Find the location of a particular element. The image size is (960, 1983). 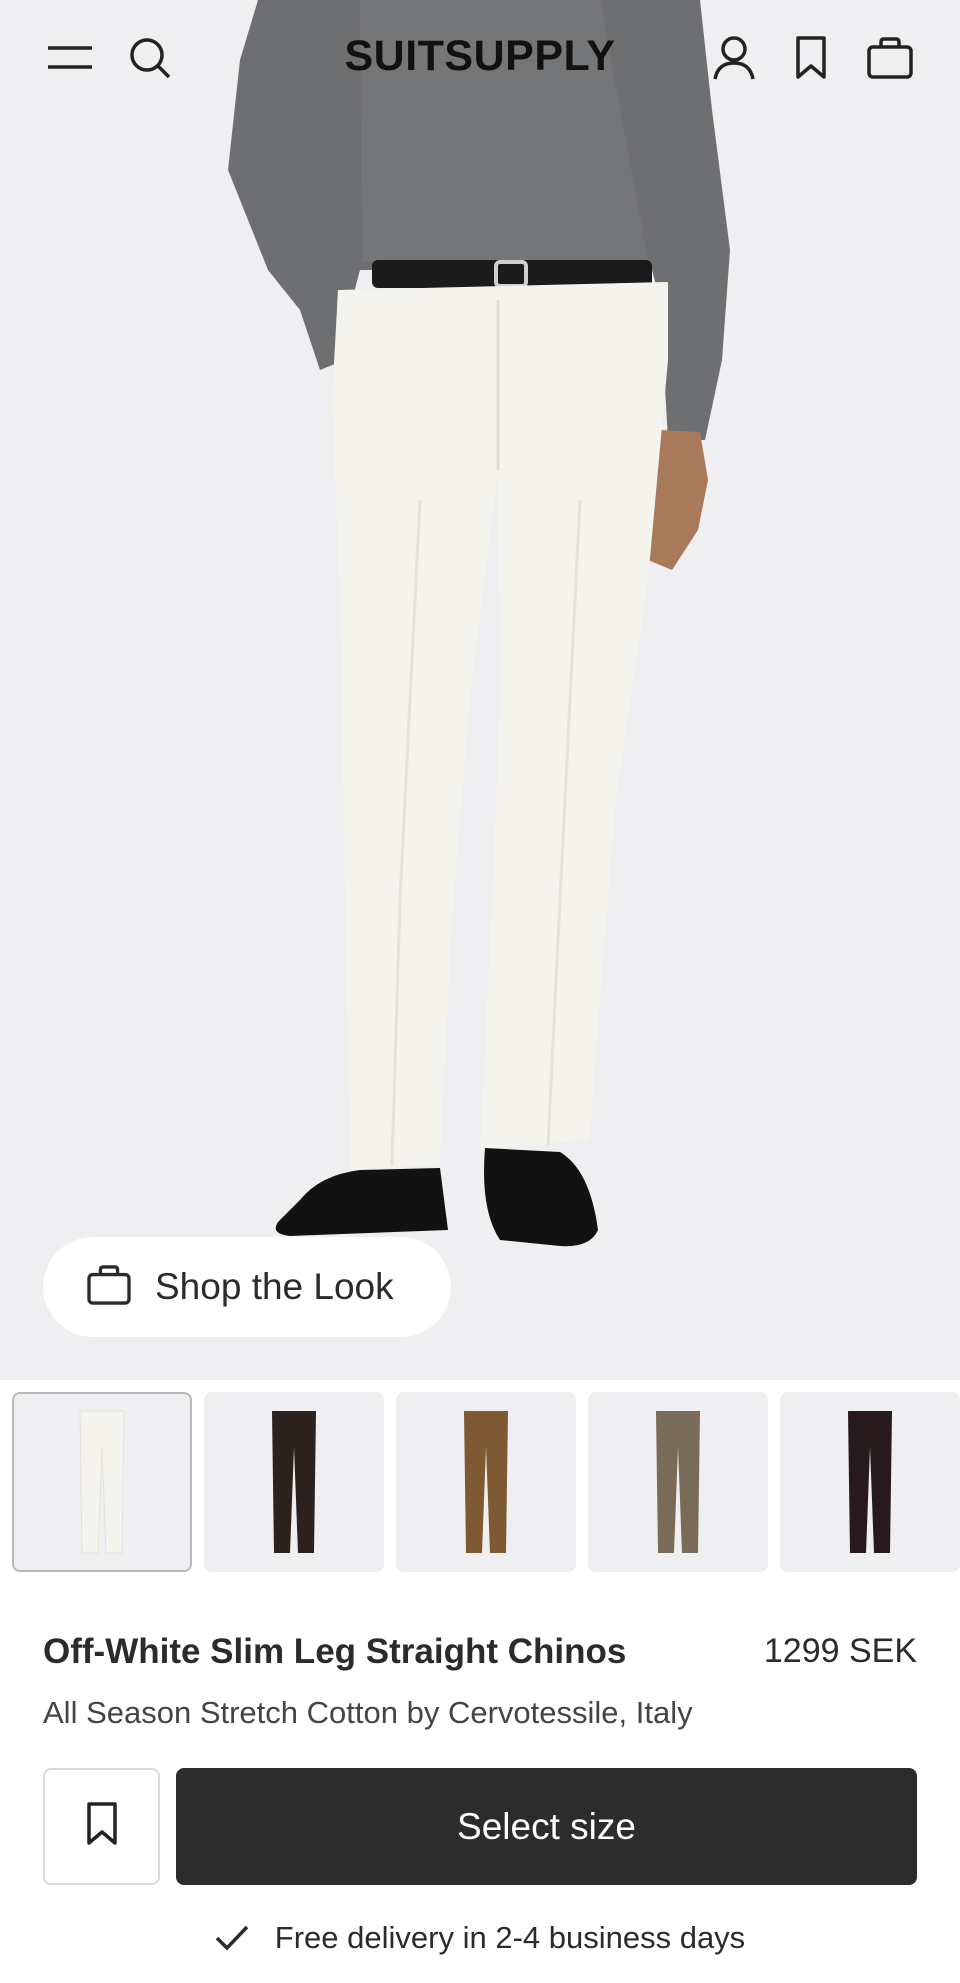

product-name: Off-White Slim Leg Straight Chinos is located at coordinates (335, 1651).